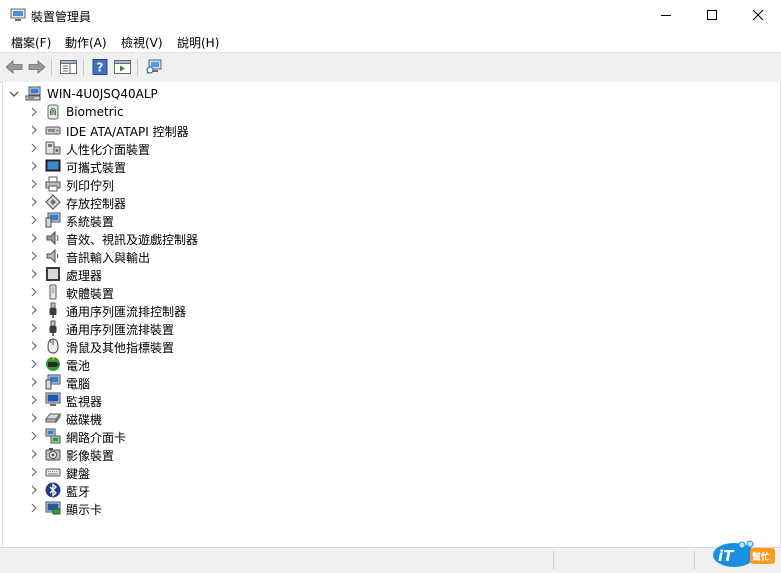  I want to click on tree-item: 處理器, so click(383, 274).